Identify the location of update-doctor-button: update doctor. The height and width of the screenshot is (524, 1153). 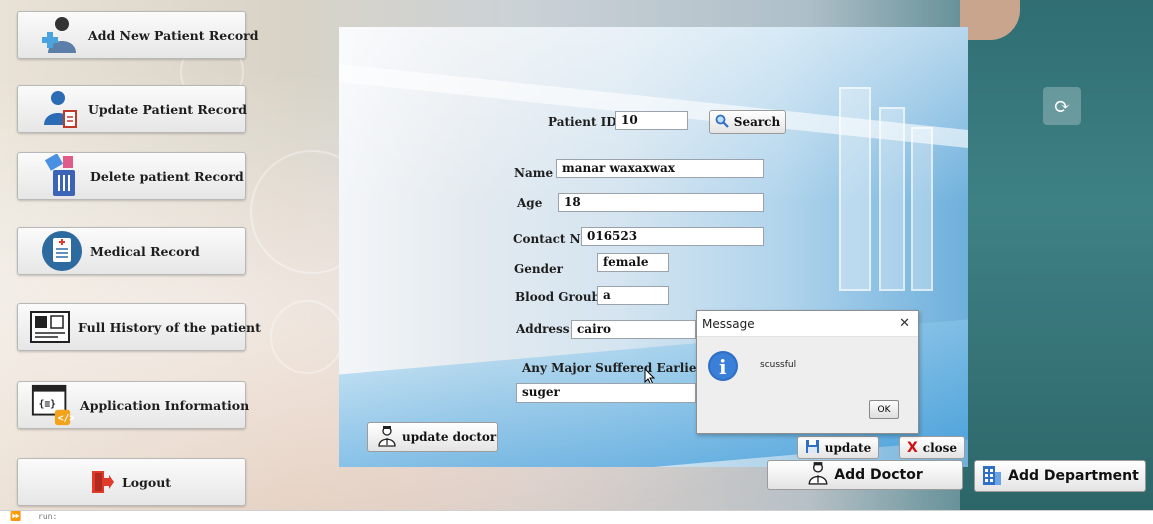
(432, 437).